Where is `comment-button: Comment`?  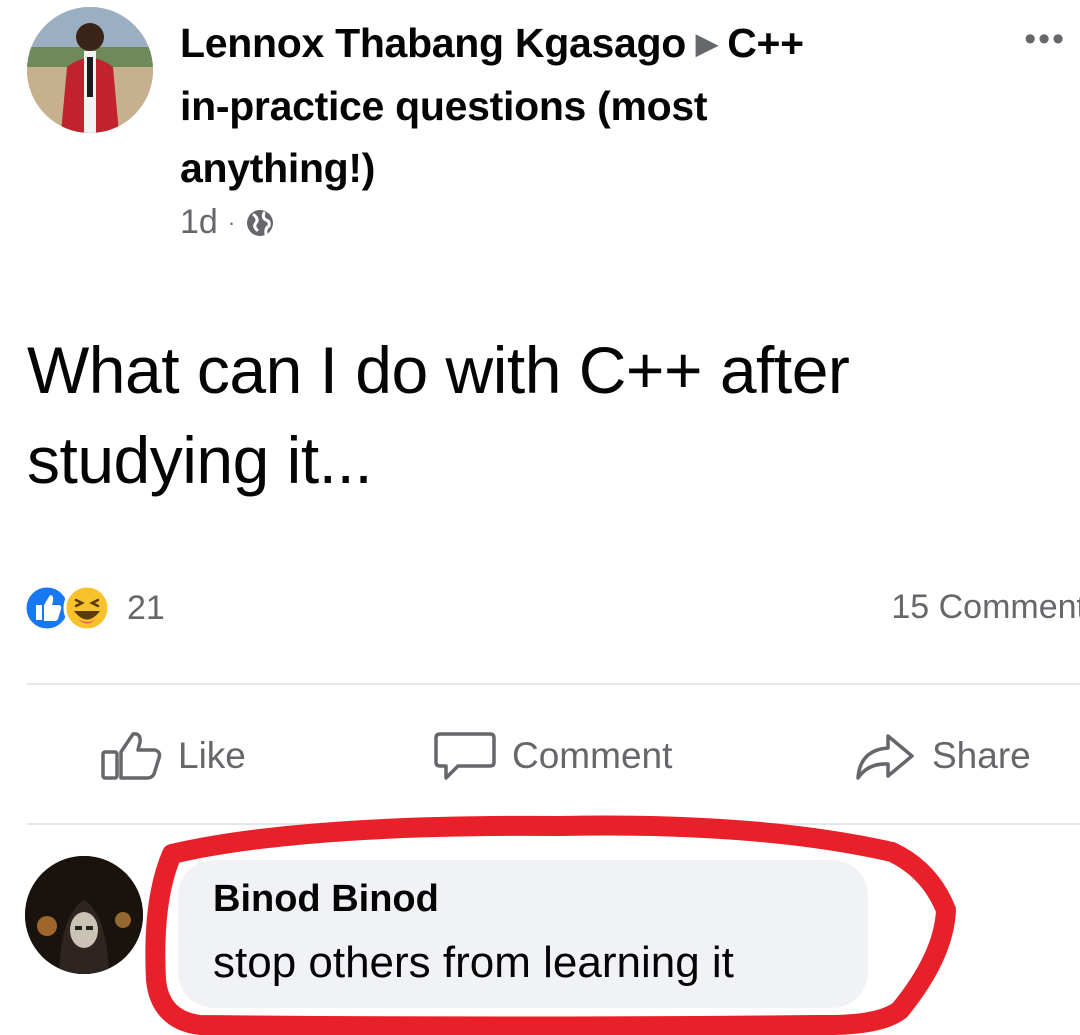 comment-button: Comment is located at coordinates (552, 756).